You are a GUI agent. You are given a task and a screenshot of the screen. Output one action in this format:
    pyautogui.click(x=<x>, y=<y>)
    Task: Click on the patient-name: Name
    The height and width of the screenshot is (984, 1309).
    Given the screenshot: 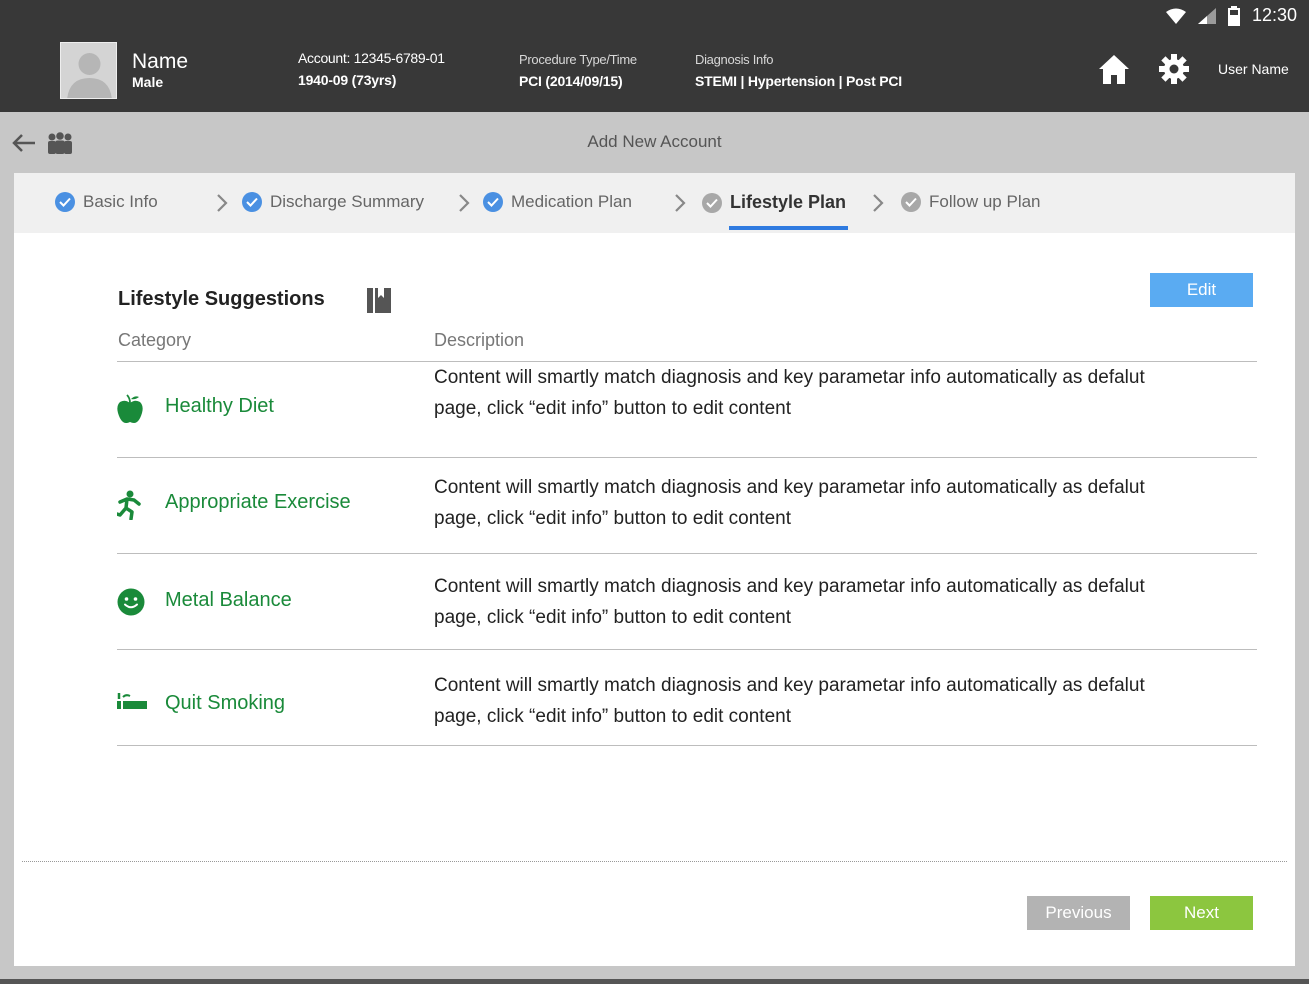 What is the action you would take?
    pyautogui.click(x=160, y=61)
    